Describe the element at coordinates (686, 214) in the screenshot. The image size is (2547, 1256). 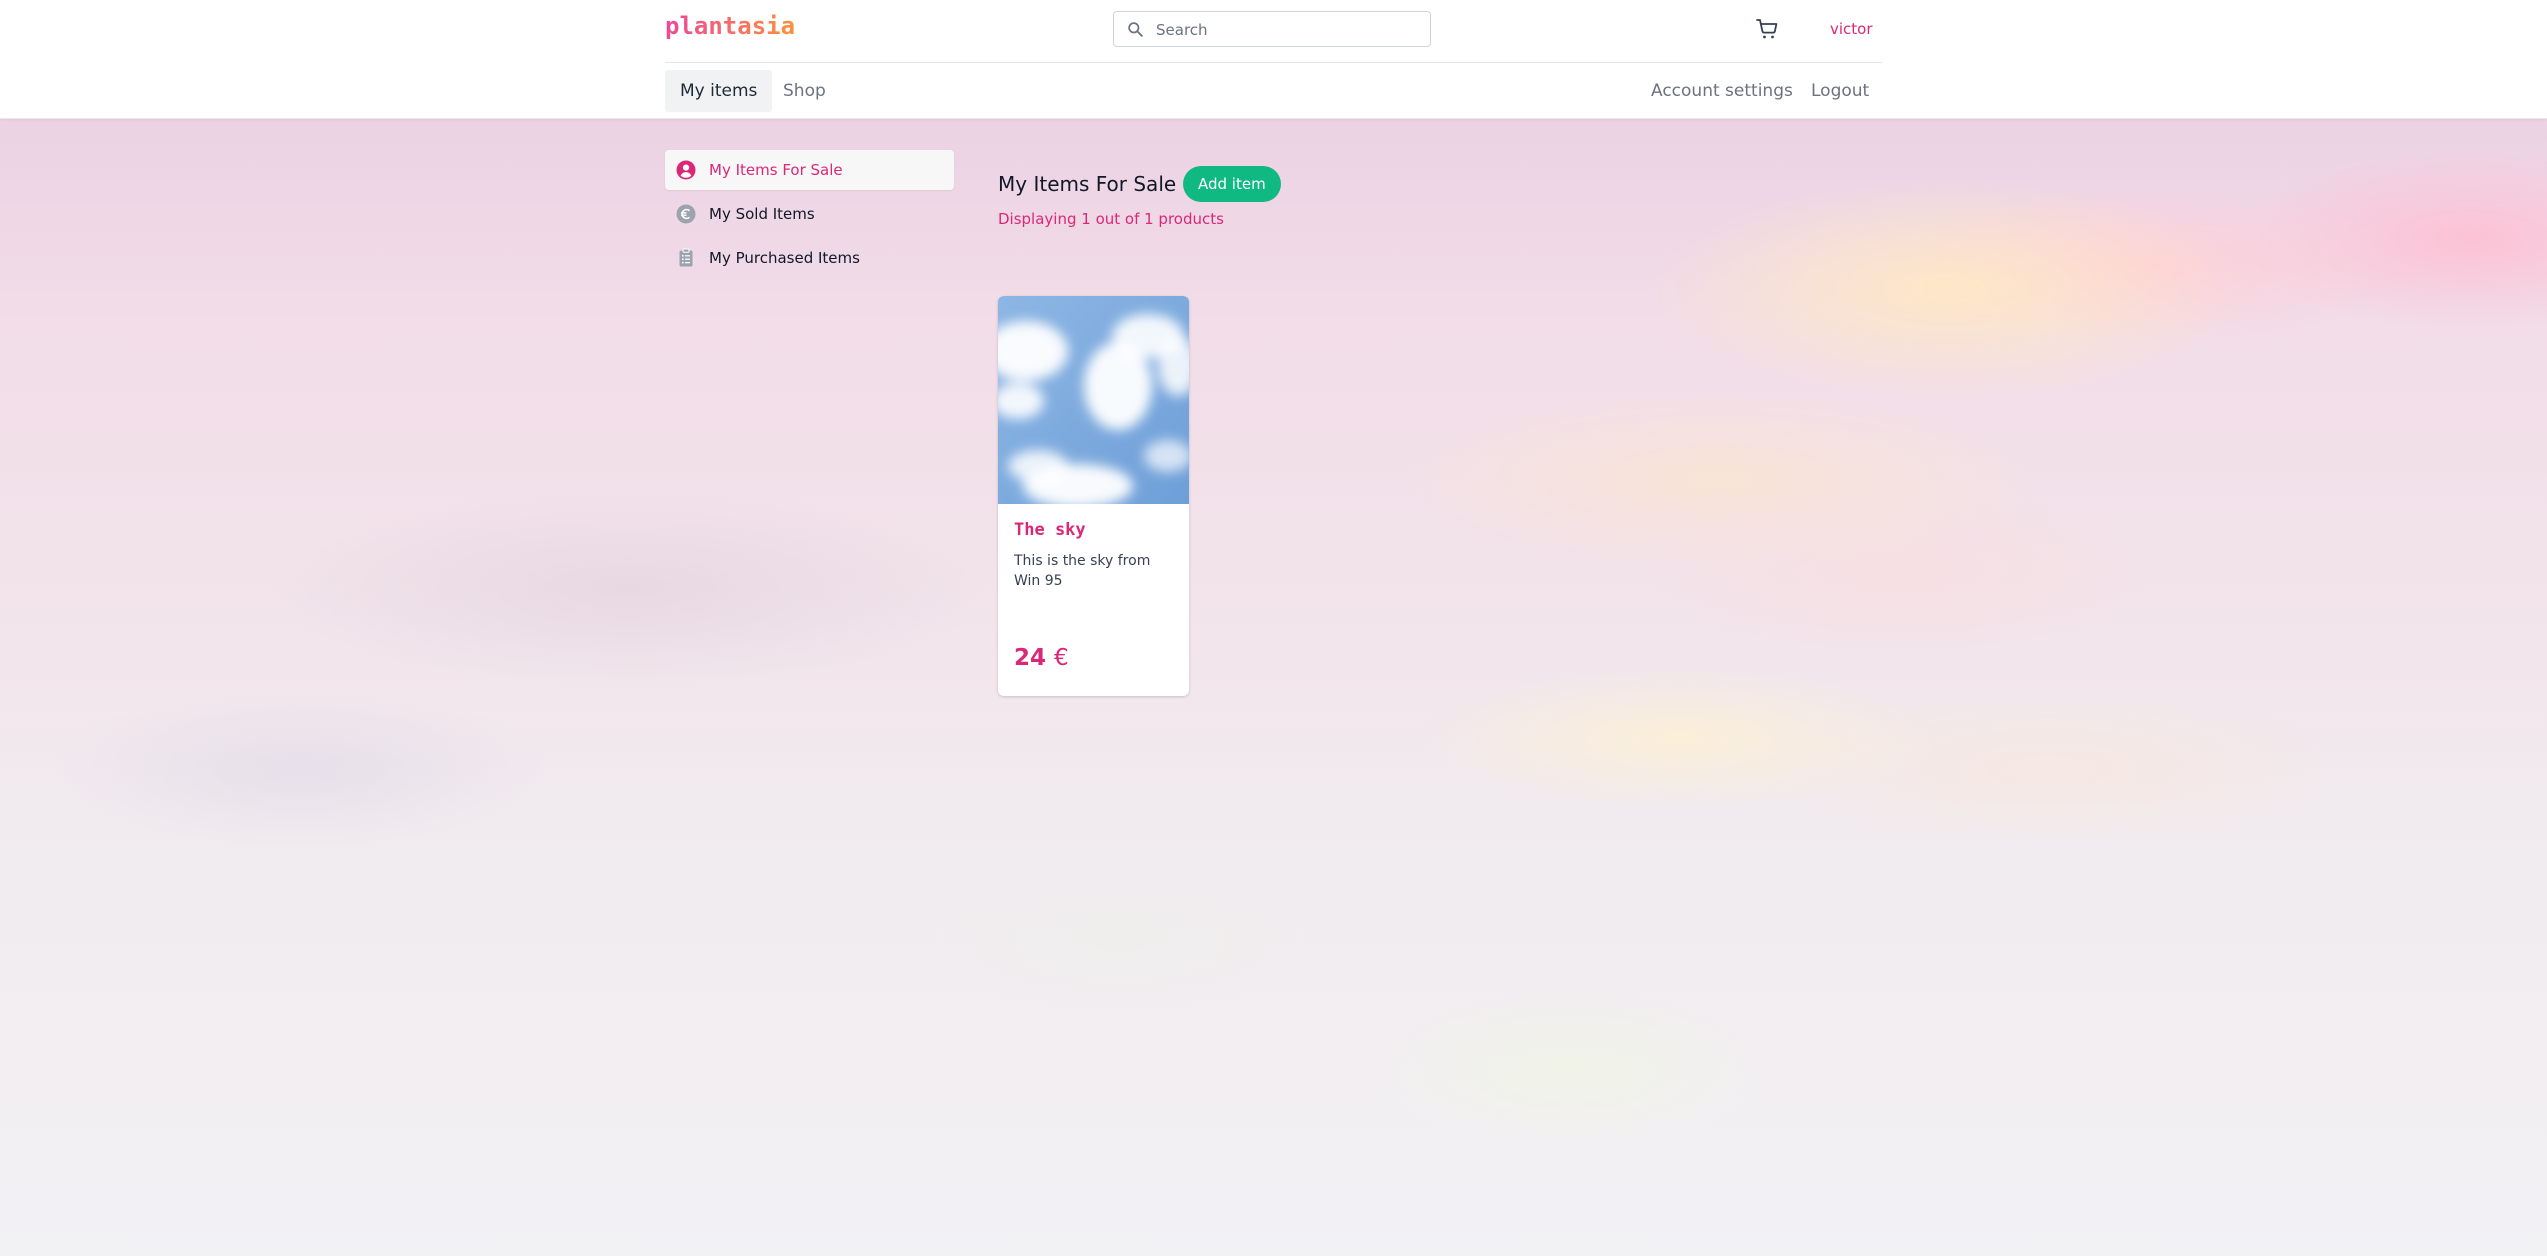
I see `euro-circle-icon` at that location.